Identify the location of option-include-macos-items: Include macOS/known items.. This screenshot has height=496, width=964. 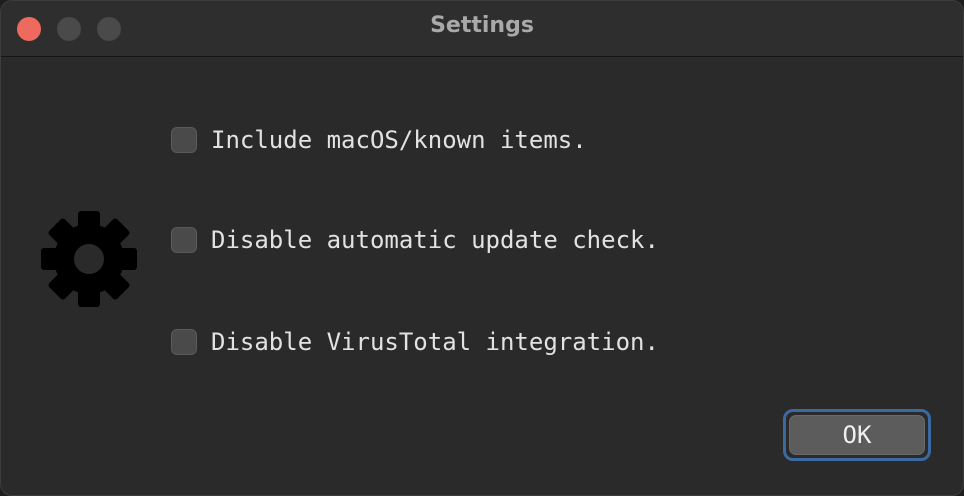
(379, 140).